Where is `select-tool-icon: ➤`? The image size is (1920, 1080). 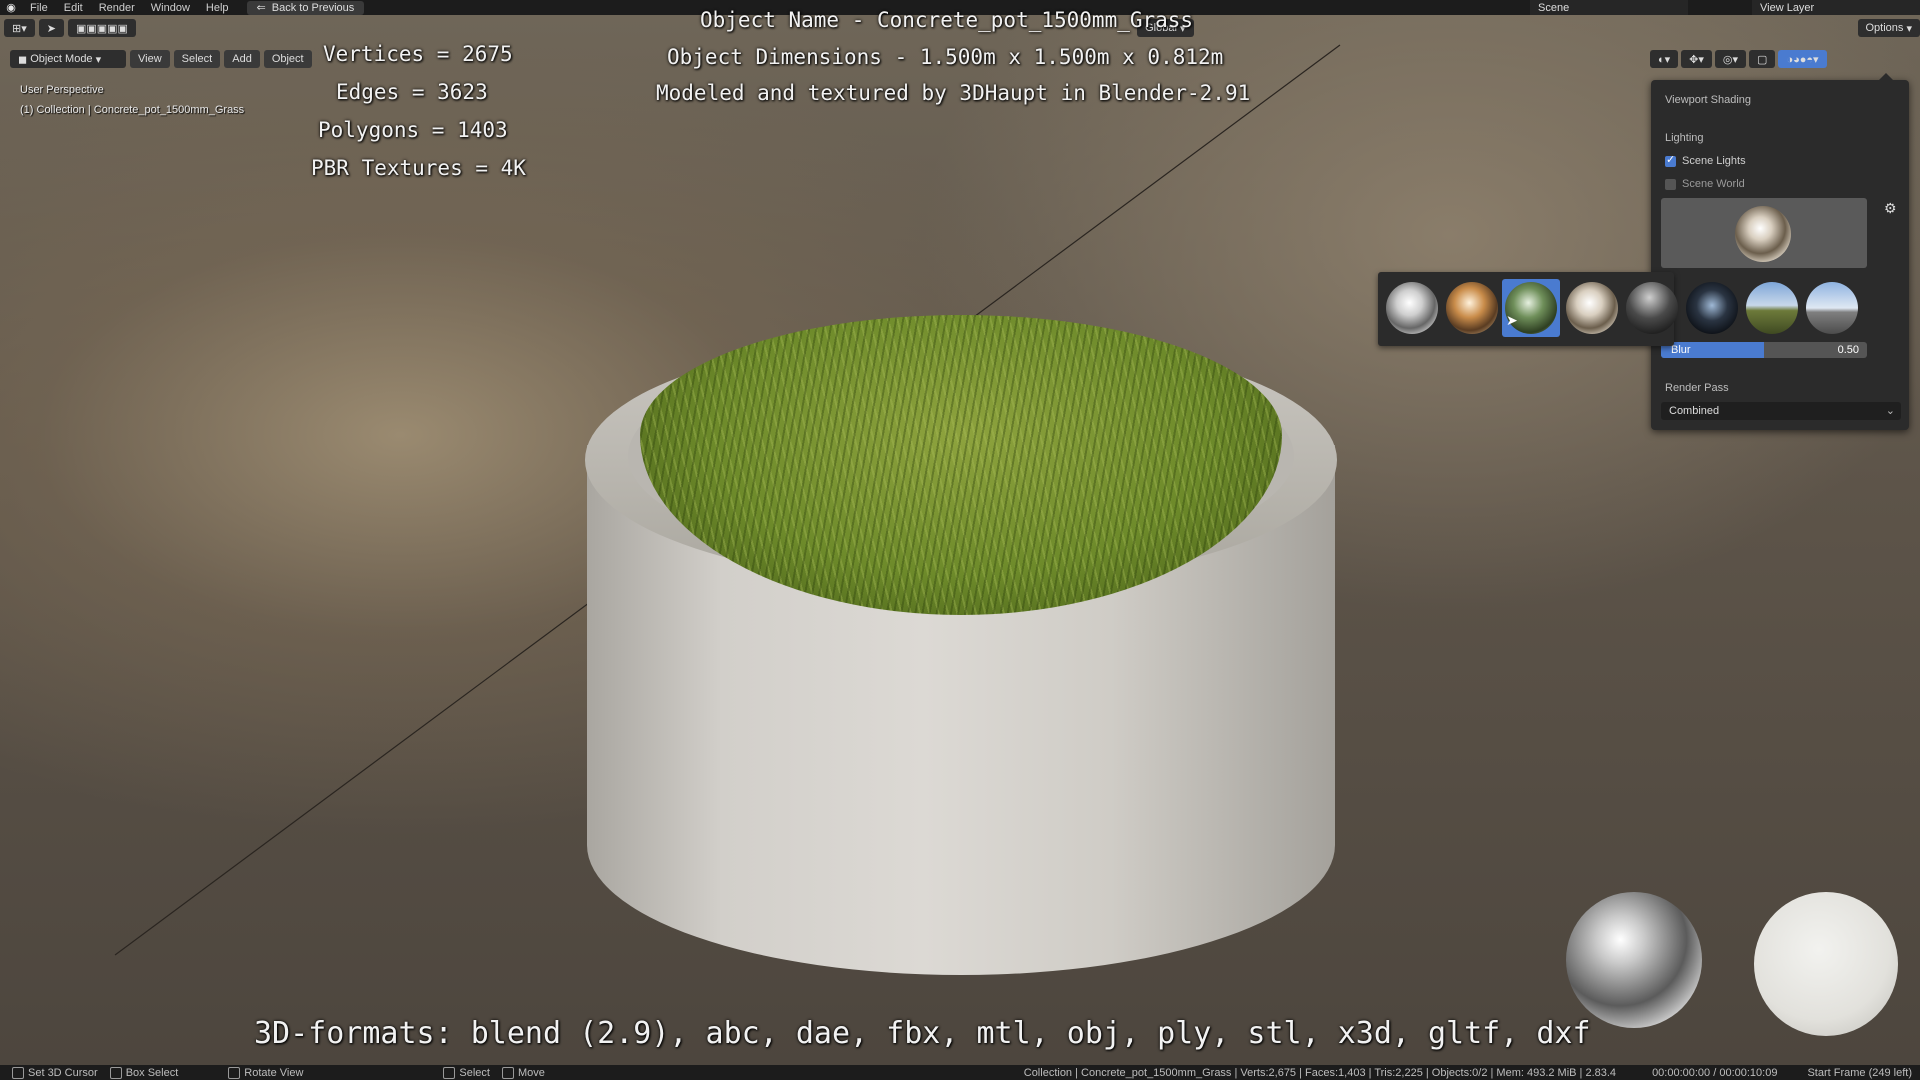
select-tool-icon: ➤ is located at coordinates (51, 28).